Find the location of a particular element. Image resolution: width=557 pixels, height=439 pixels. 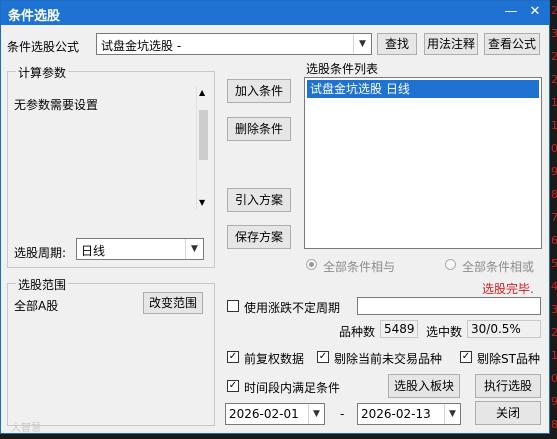

count-value: 5489 is located at coordinates (399, 329).